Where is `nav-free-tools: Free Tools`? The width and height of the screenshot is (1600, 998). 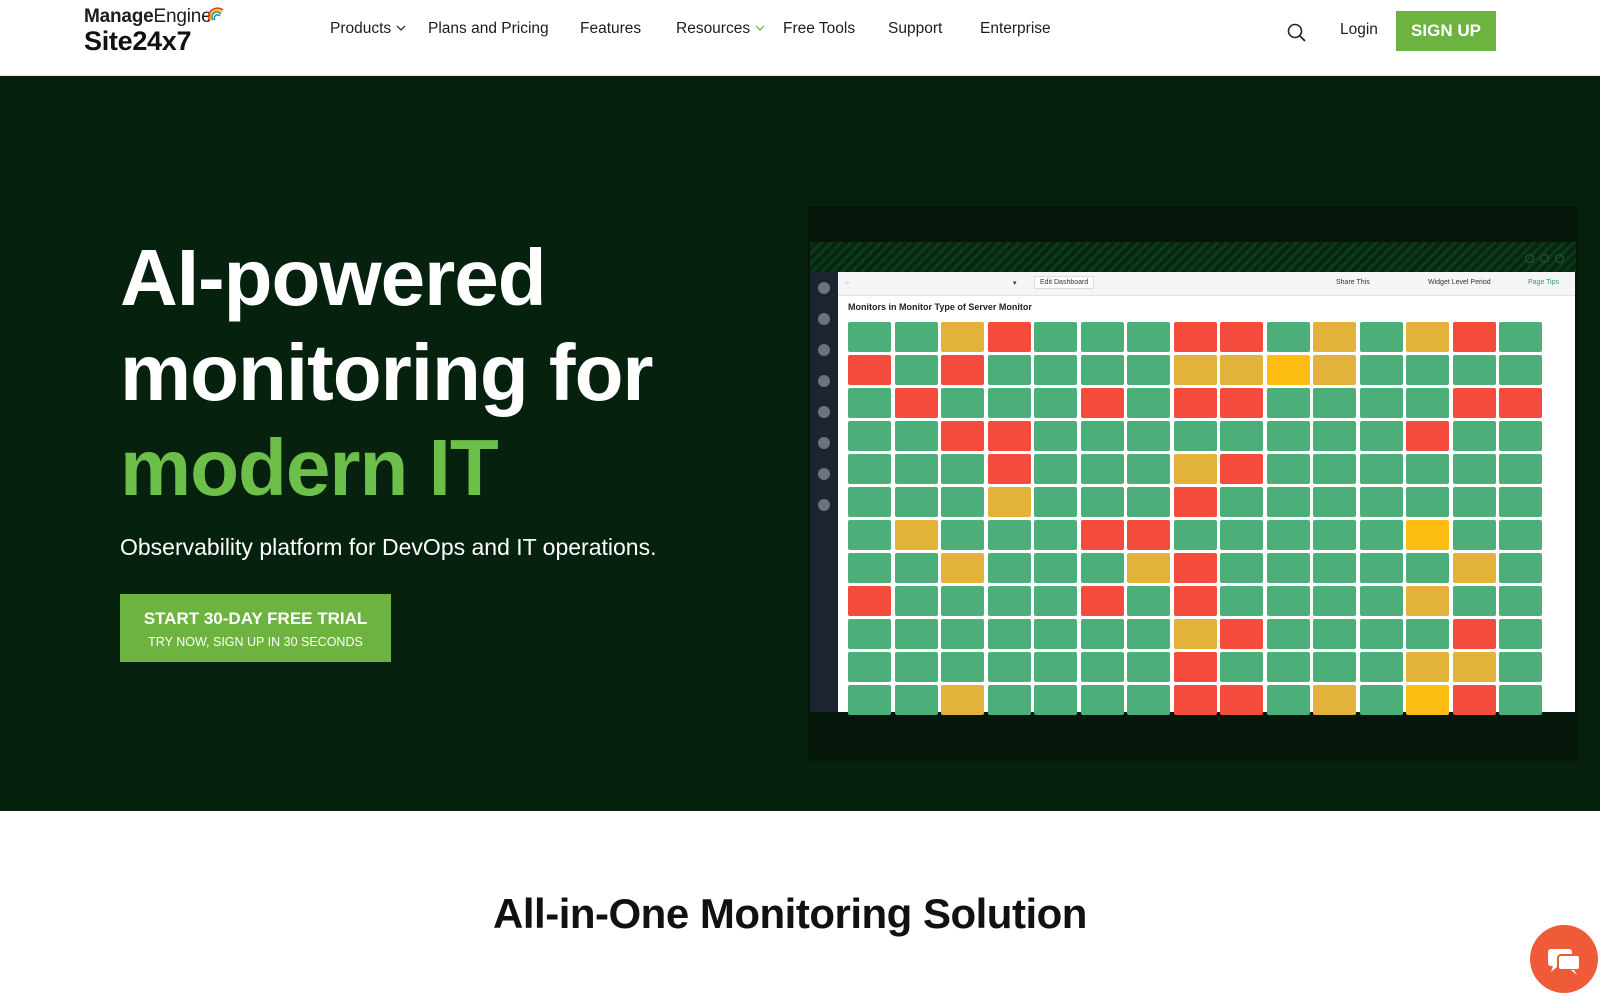
nav-free-tools: Free Tools is located at coordinates (819, 29).